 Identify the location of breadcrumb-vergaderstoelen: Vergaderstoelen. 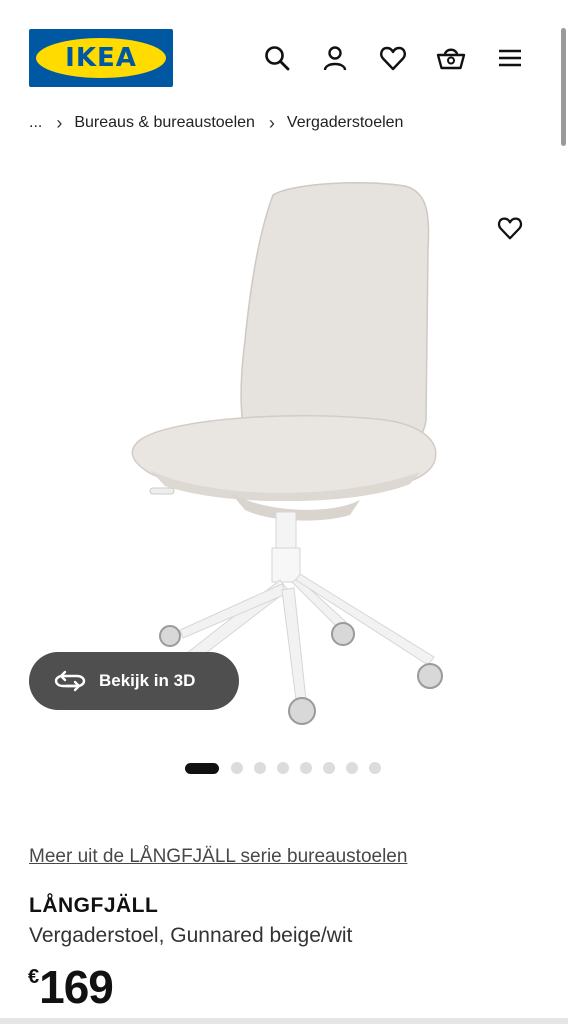
(345, 123).